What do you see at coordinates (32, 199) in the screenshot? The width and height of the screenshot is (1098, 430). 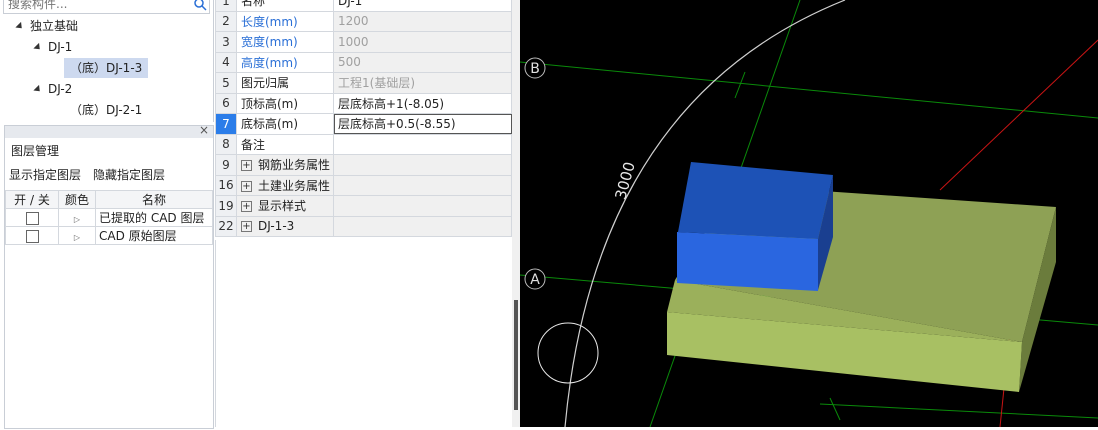 I see `col-toggle: 开 / 关` at bounding box center [32, 199].